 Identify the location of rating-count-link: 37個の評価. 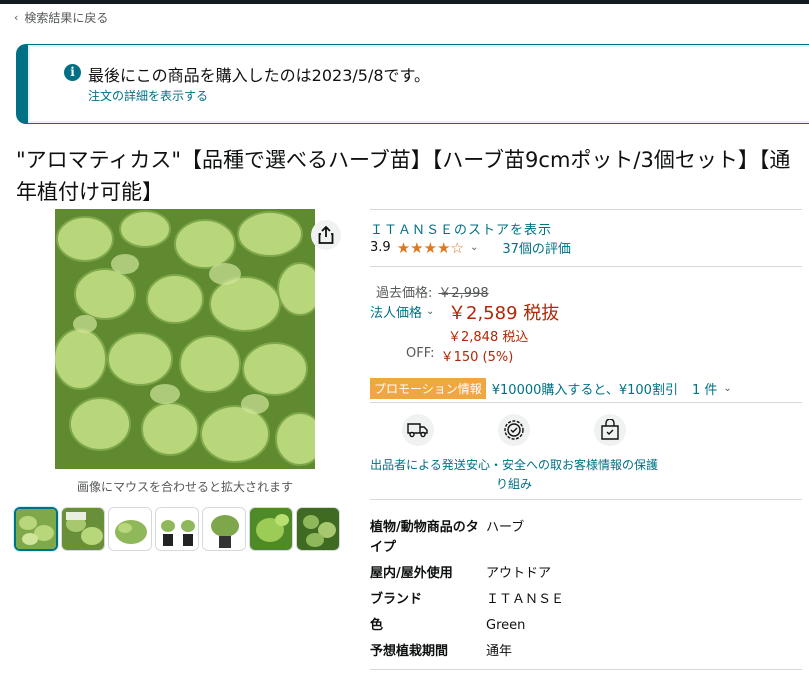
(536, 247).